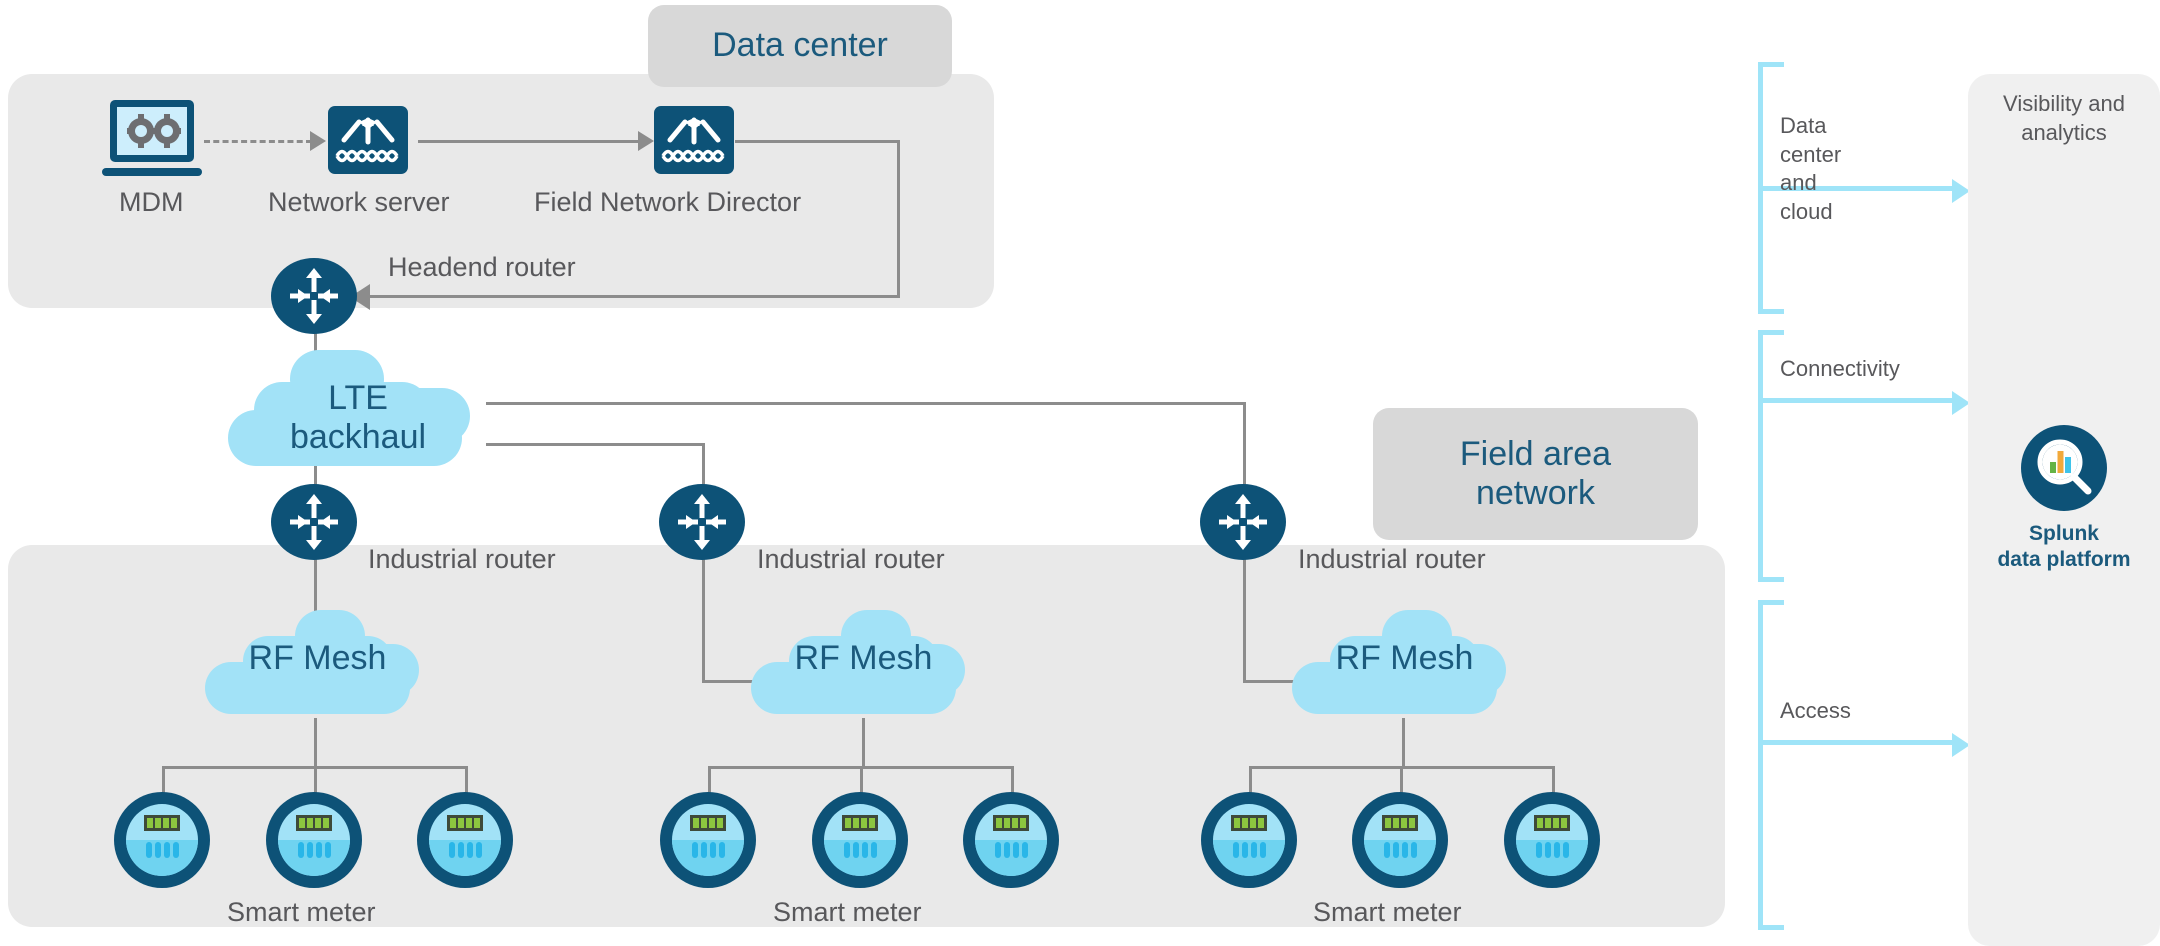 Image resolution: width=2160 pixels, height=946 pixels. I want to click on field-area-network-zone-title-text: Field area network, so click(1535, 473).